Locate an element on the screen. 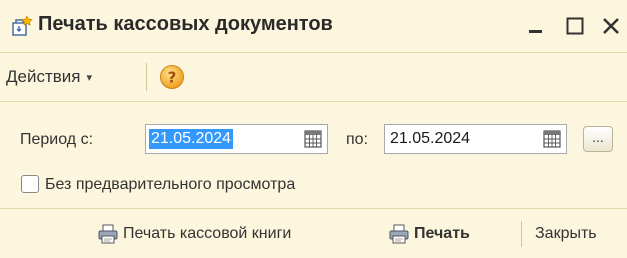  no-preview-checkbox is located at coordinates (30, 184).